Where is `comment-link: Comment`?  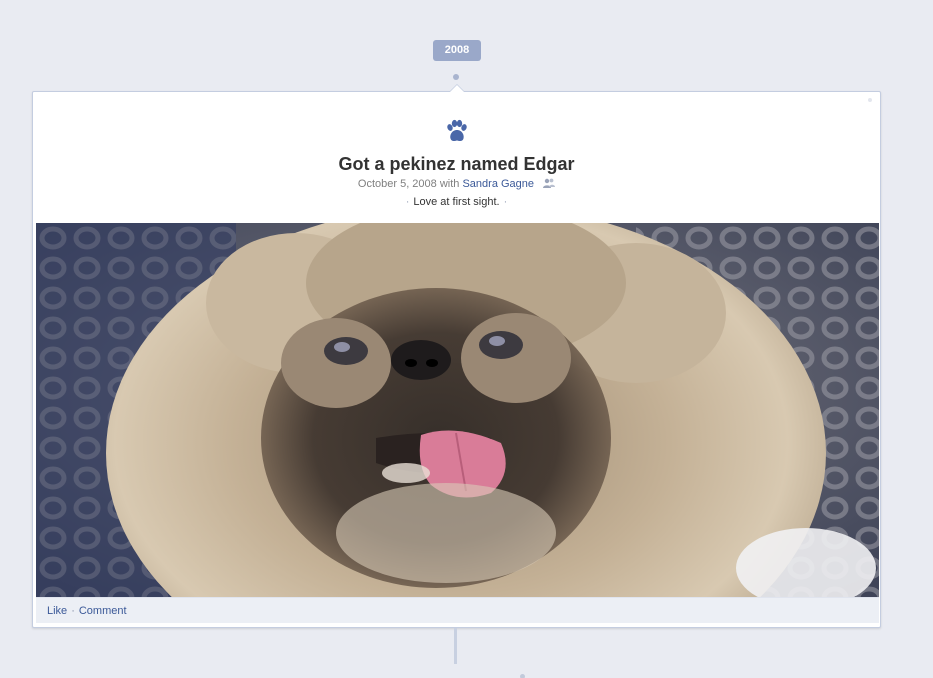 comment-link: Comment is located at coordinates (103, 611).